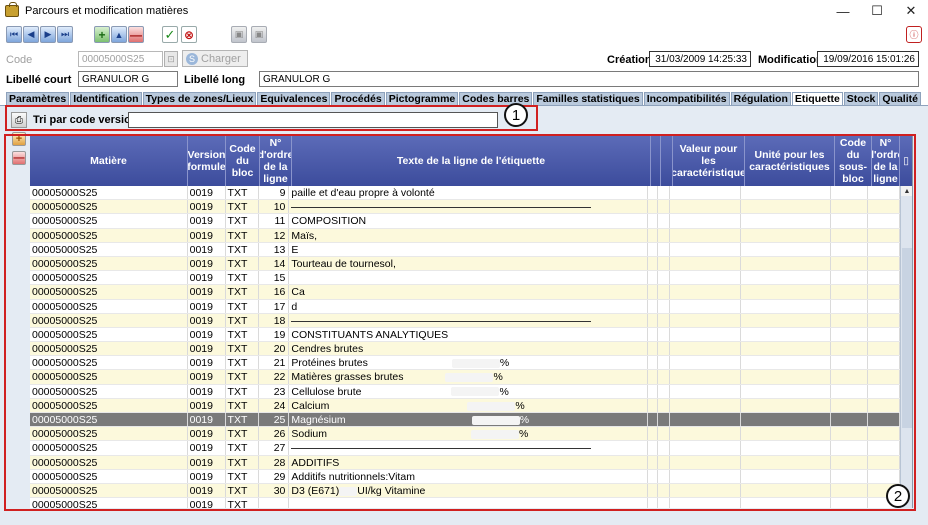  I want to click on tab-parametres: Paramètres, so click(38, 99).